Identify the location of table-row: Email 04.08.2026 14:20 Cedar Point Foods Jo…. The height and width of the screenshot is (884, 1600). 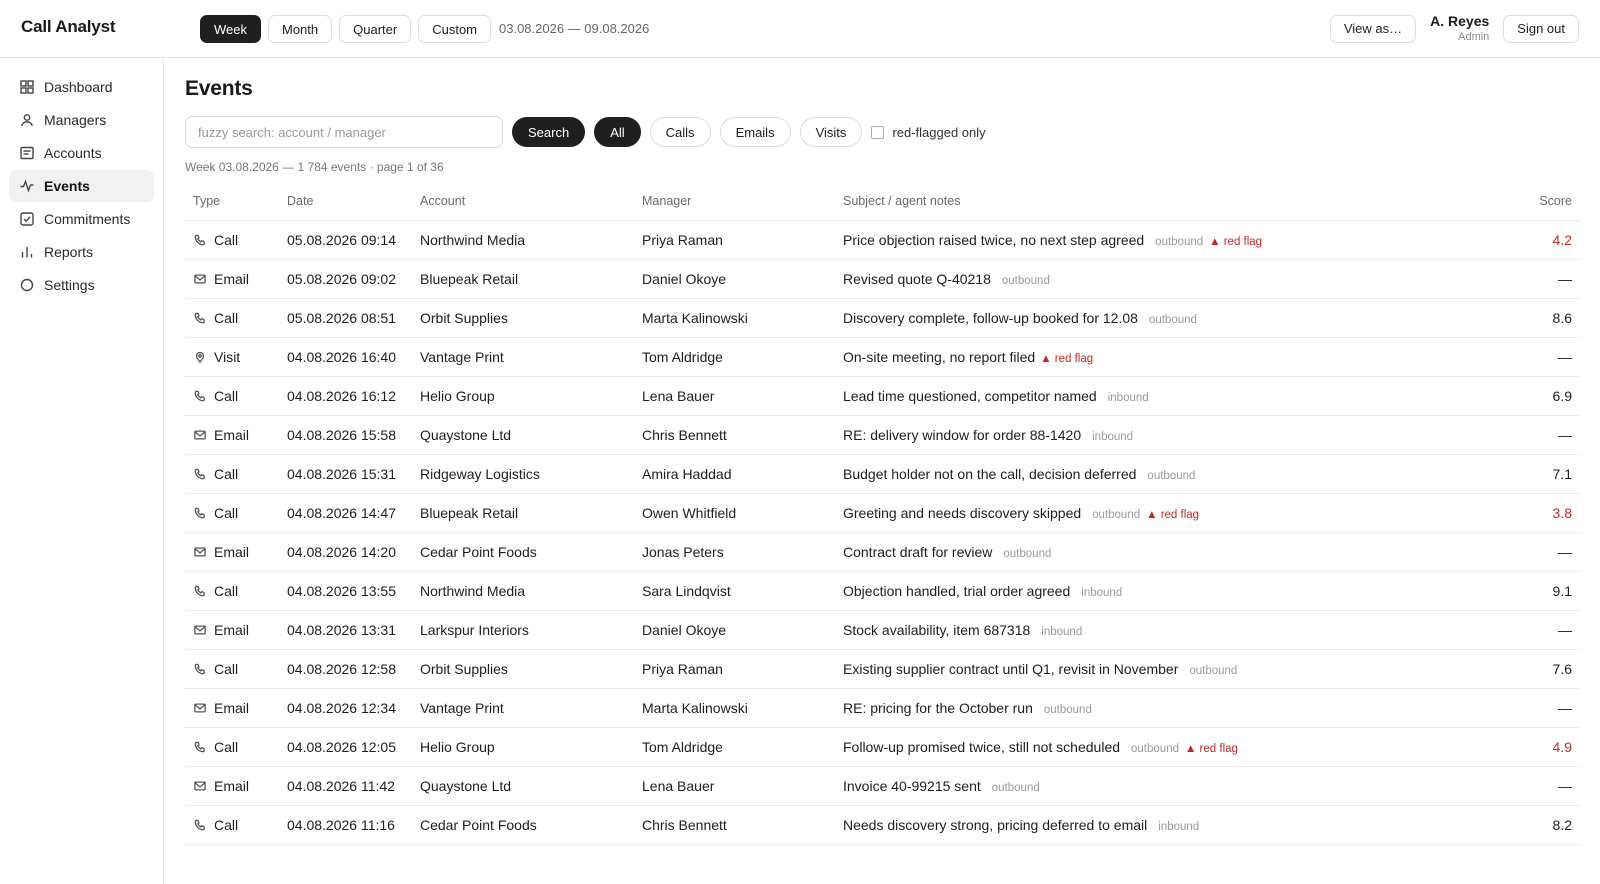
(882, 552).